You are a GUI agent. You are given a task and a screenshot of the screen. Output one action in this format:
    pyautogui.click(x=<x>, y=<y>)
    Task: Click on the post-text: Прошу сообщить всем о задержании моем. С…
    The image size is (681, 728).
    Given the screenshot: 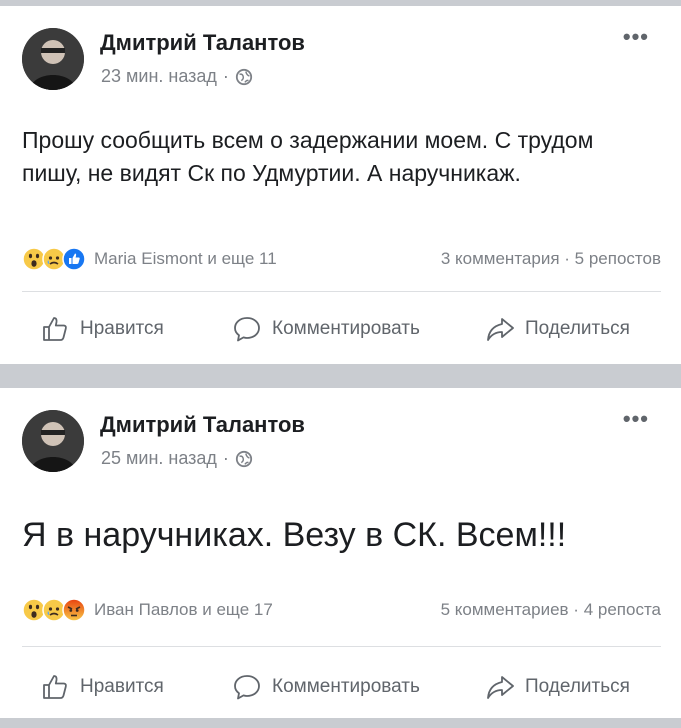 What is the action you would take?
    pyautogui.click(x=308, y=156)
    